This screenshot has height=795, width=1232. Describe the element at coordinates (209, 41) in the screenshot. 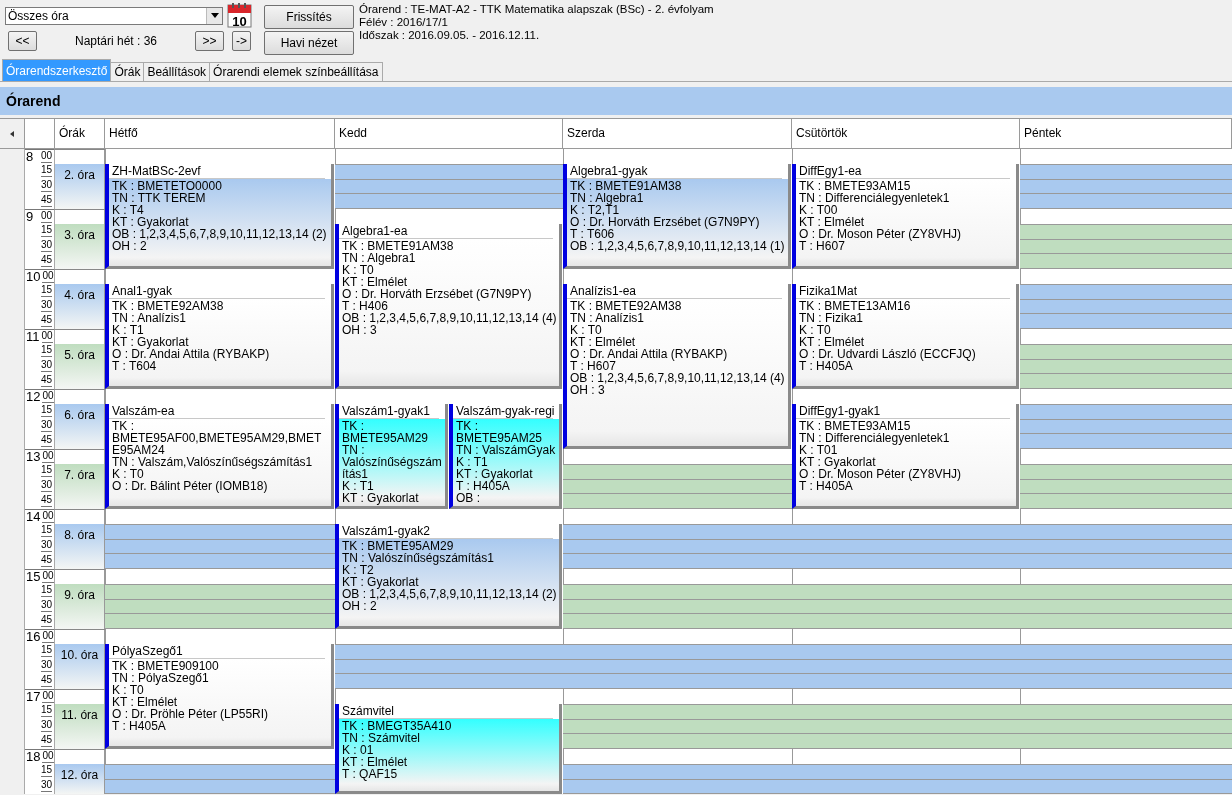

I see `next-week-button: >>` at that location.